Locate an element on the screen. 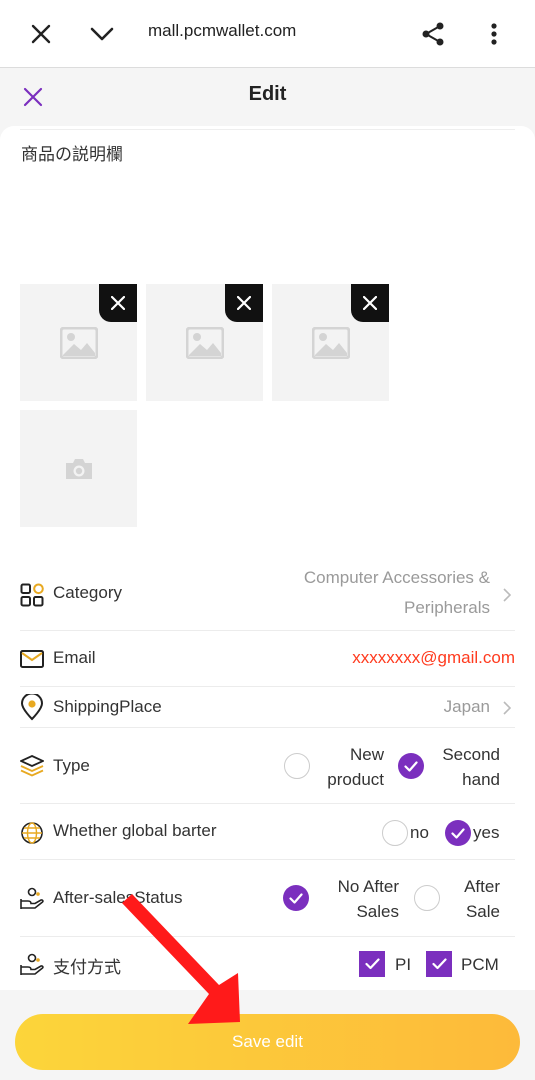 The width and height of the screenshot is (535, 1080). category-value-line: Peripherals is located at coordinates (447, 607).